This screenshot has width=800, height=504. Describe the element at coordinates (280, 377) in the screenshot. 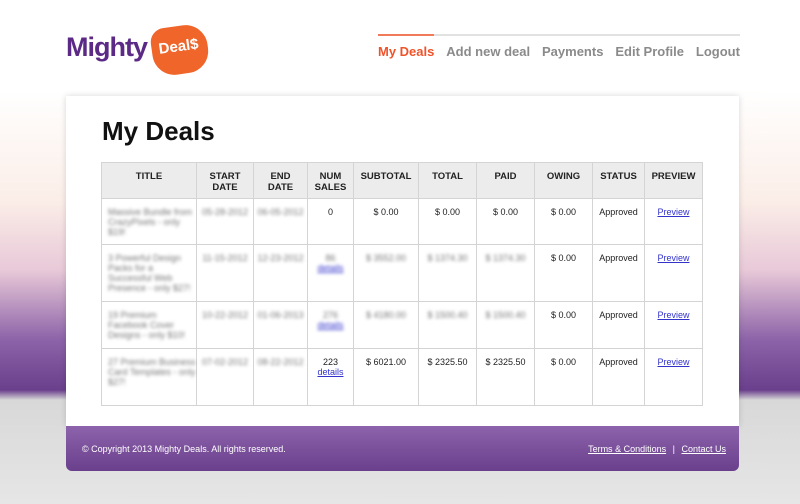

I see `cell-end: 08-22-2012` at that location.